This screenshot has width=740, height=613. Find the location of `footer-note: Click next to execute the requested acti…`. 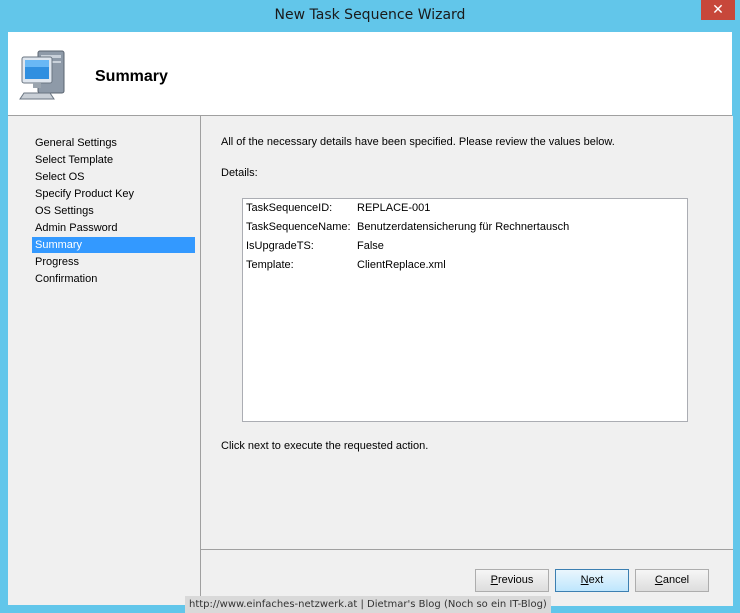

footer-note: Click next to execute the requested acti… is located at coordinates (325, 446).